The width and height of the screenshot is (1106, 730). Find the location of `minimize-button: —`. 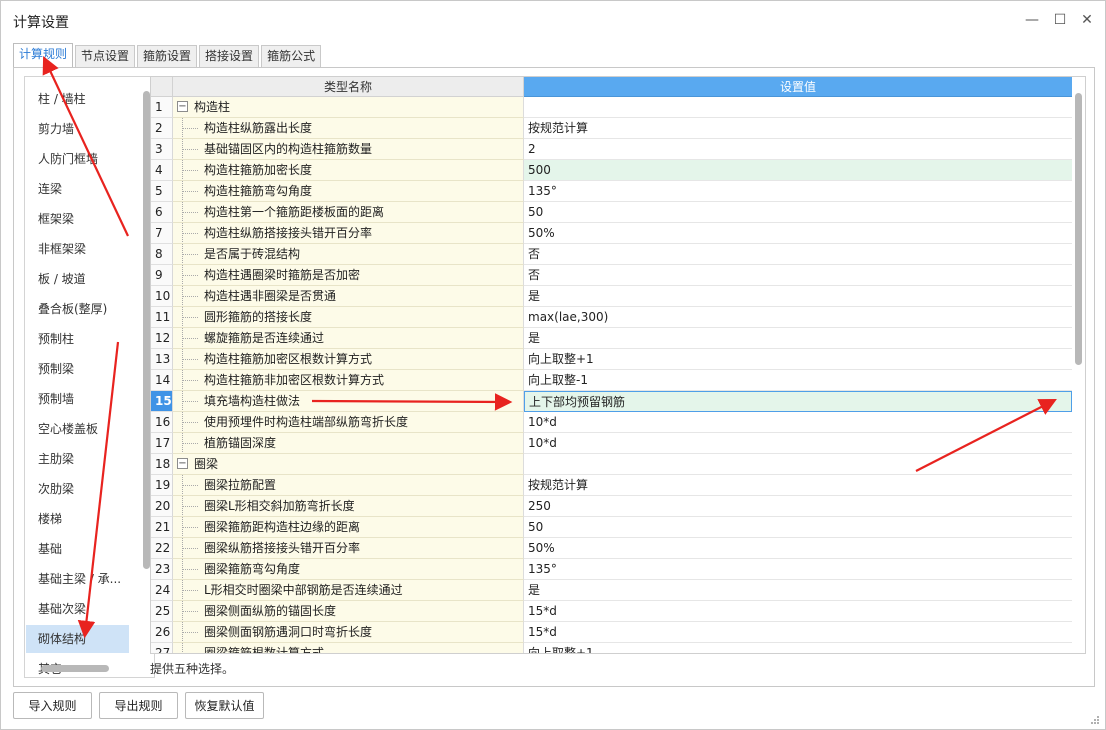

minimize-button: — is located at coordinates (1032, 20).